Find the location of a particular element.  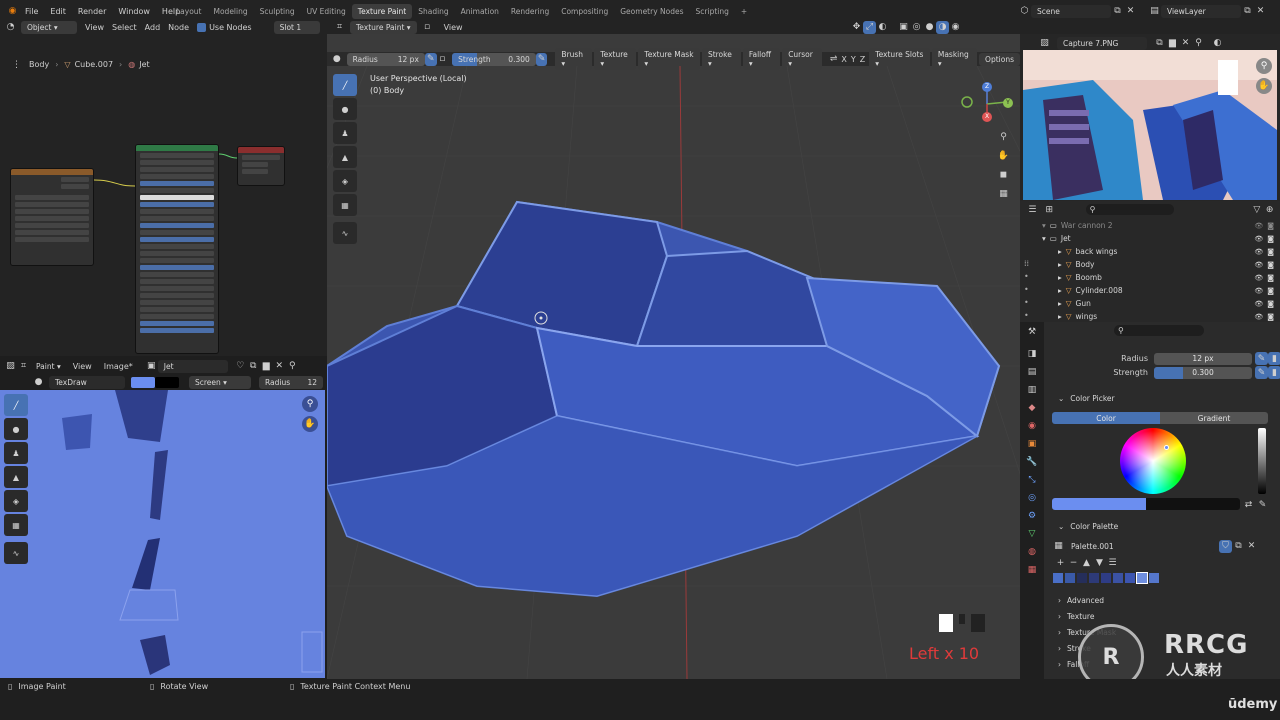

viewport-strength-field: Strength 0.300 is located at coordinates (494, 59).